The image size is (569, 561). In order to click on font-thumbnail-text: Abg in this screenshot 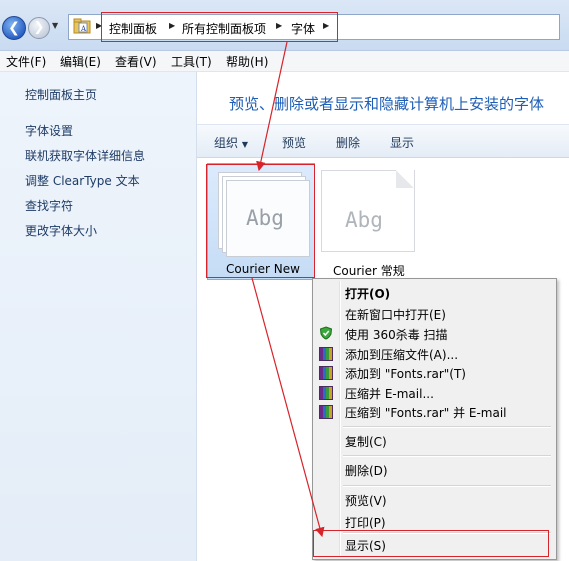, I will do `click(364, 220)`.